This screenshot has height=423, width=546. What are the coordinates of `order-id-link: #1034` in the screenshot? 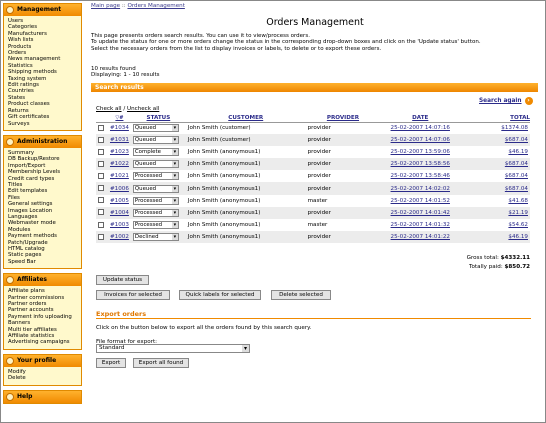 It's located at (119, 128).